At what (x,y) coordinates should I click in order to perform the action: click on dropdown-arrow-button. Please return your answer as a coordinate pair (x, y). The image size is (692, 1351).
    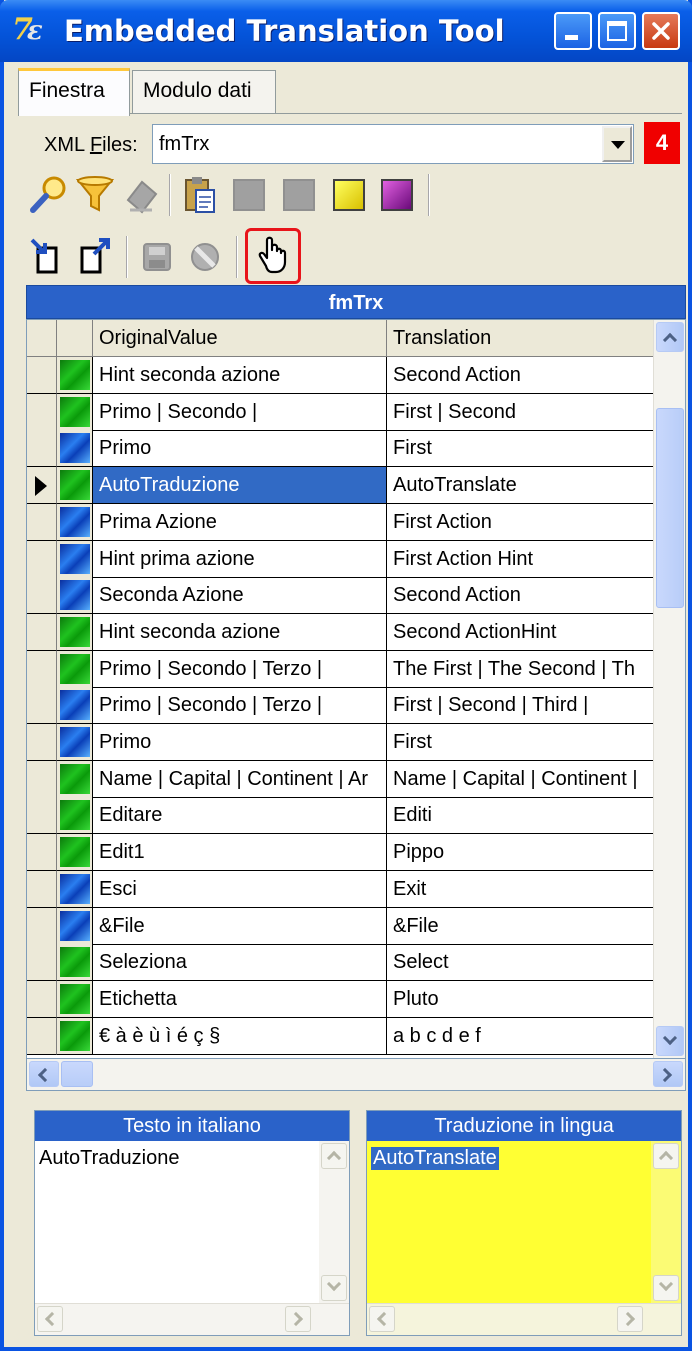
    Looking at the image, I should click on (617, 144).